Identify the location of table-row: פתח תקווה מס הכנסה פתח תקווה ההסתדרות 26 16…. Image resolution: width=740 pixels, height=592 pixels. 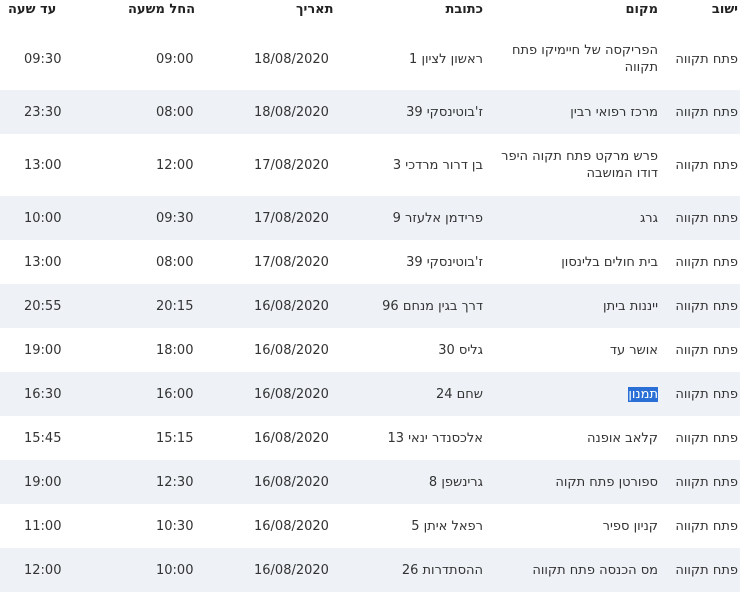
(370, 570).